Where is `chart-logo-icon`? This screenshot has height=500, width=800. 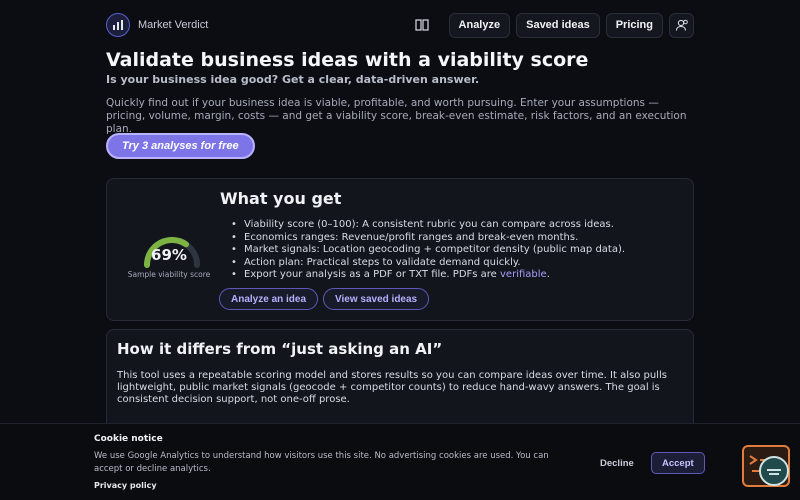
chart-logo-icon is located at coordinates (118, 25).